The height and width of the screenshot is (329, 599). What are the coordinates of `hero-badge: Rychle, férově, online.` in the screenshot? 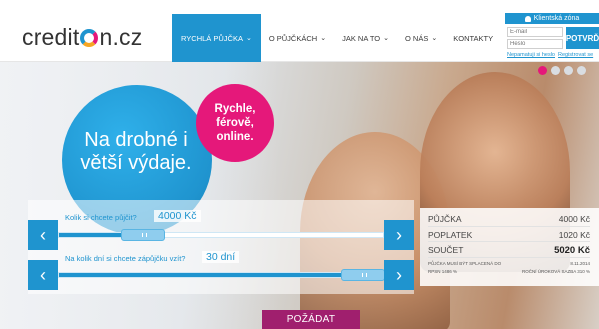 It's located at (235, 123).